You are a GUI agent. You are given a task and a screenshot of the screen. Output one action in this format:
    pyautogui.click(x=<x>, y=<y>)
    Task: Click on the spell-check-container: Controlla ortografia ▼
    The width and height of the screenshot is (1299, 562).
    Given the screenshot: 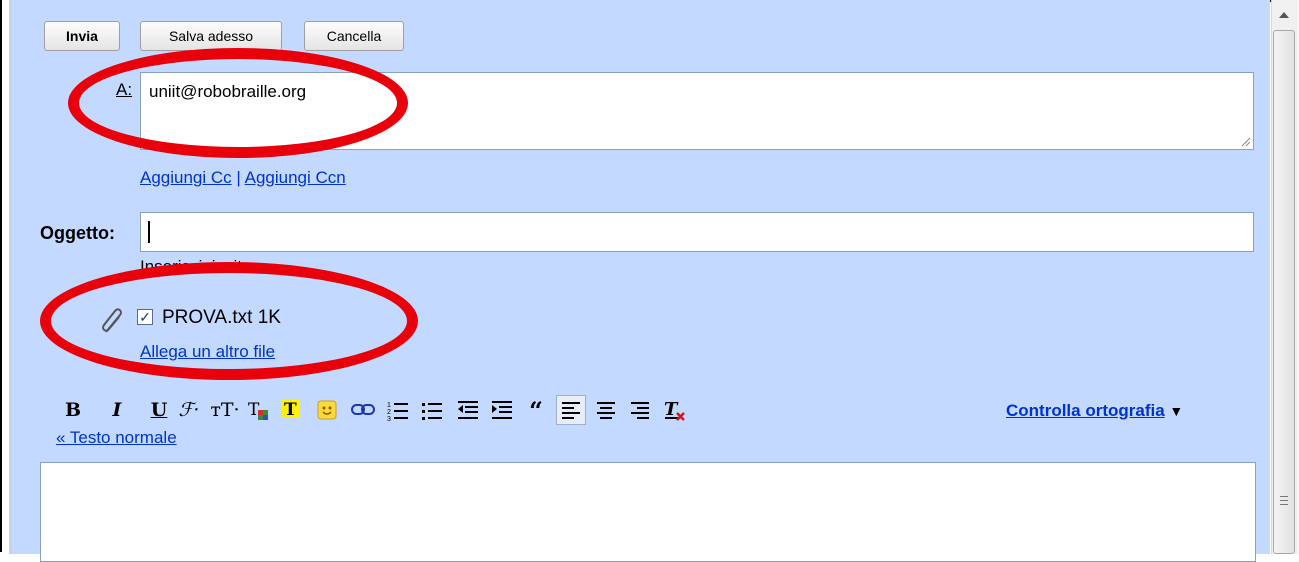 What is the action you would take?
    pyautogui.click(x=1094, y=411)
    